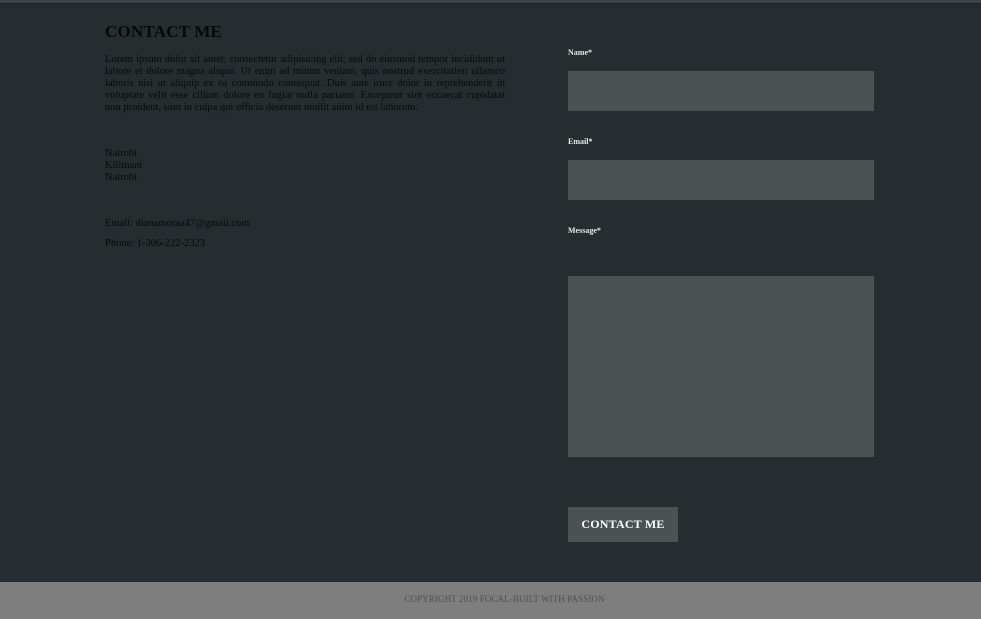  Describe the element at coordinates (177, 223) in the screenshot. I see `email-text: Email: dianamoraa47@gmail.com` at that location.